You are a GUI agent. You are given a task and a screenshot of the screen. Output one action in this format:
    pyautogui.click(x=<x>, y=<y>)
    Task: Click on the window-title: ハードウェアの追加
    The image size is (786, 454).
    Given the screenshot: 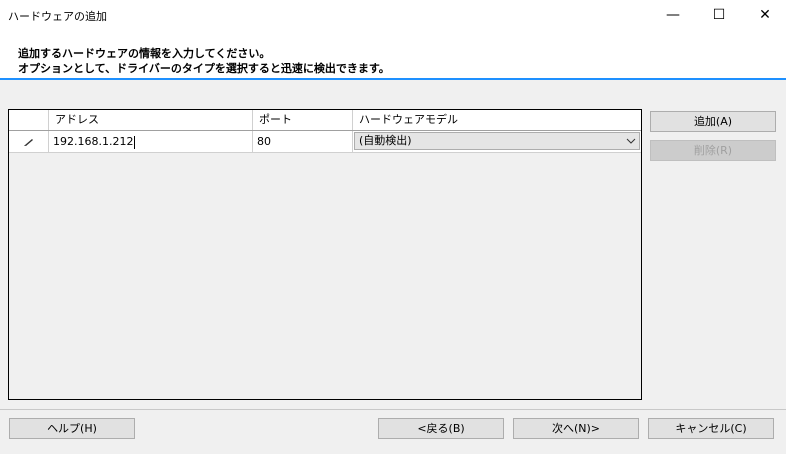 What is the action you would take?
    pyautogui.click(x=57, y=16)
    